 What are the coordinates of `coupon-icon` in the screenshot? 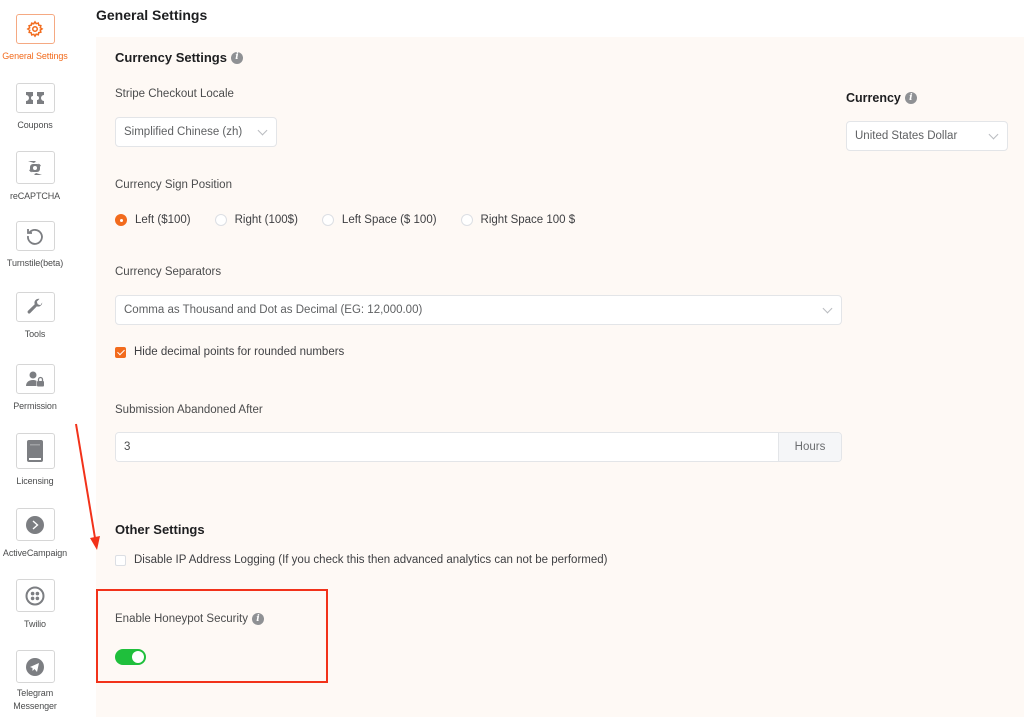 It's located at (35, 98).